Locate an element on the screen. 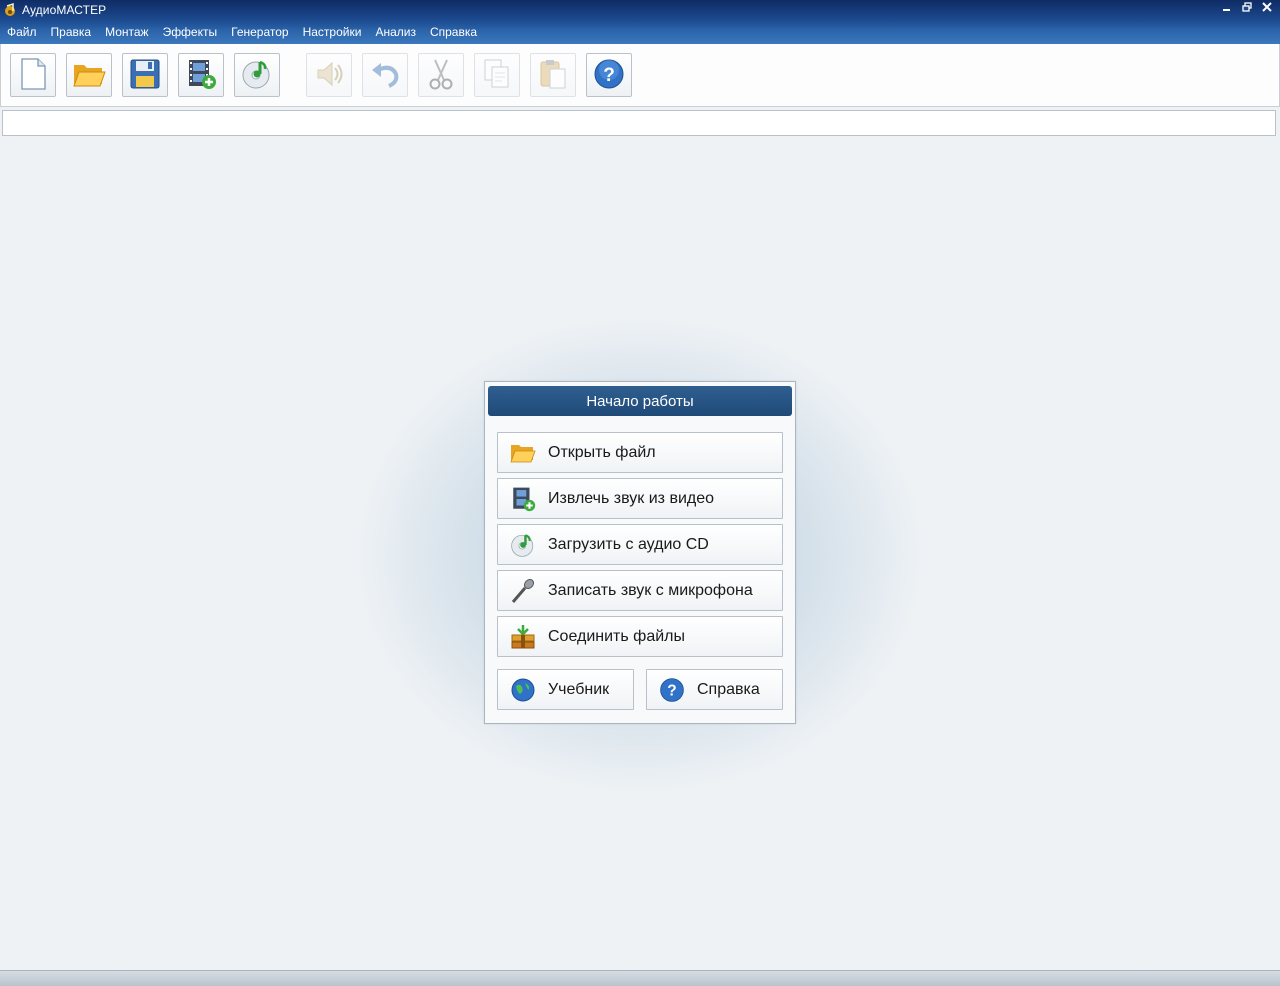  title-bar: АудиоМАСТЕР is located at coordinates (640, 10).